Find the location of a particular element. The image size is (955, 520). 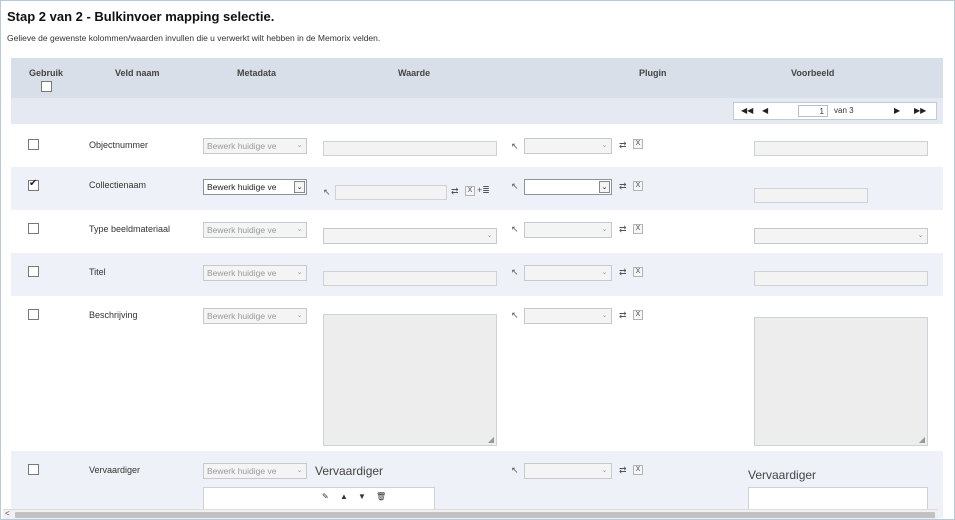

pager: ◀◀ ◀ 1 van 3 ▶ ▶▶ is located at coordinates (835, 111).